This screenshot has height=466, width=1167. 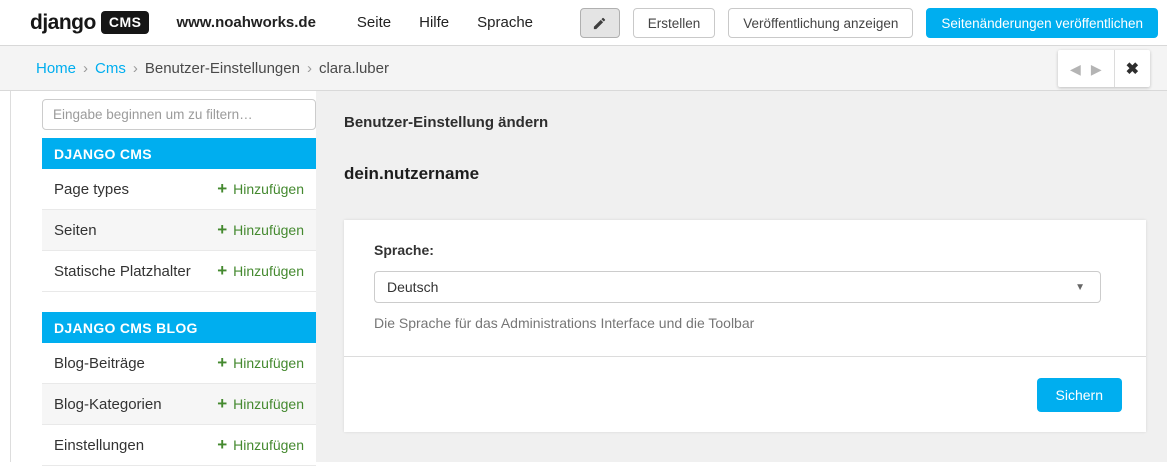 I want to click on next-arrow-icon: ▶, so click(x=1096, y=69).